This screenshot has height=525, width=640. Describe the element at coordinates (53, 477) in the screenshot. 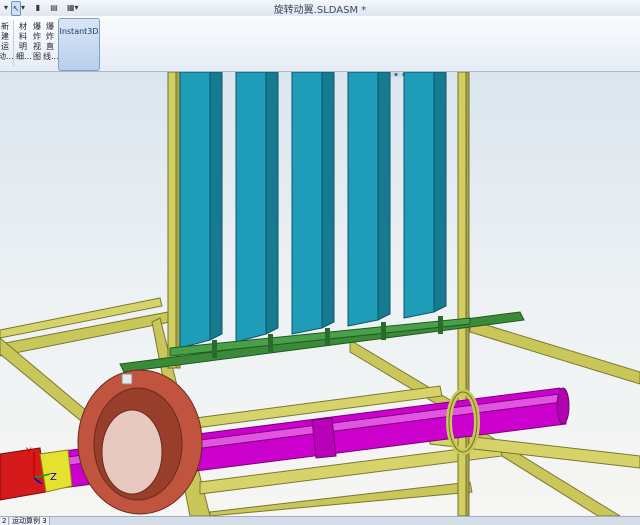

I see `triad-z-label: Z` at that location.